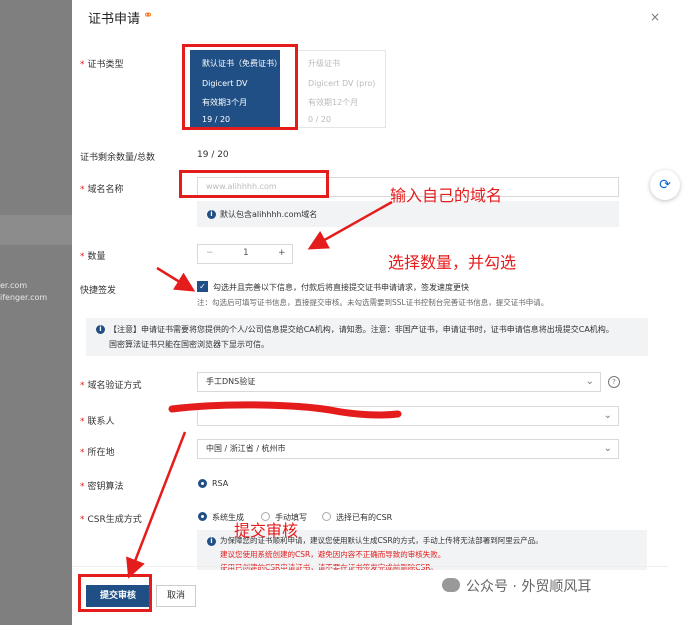  I want to click on scan-icon: ⟳, so click(665, 185).